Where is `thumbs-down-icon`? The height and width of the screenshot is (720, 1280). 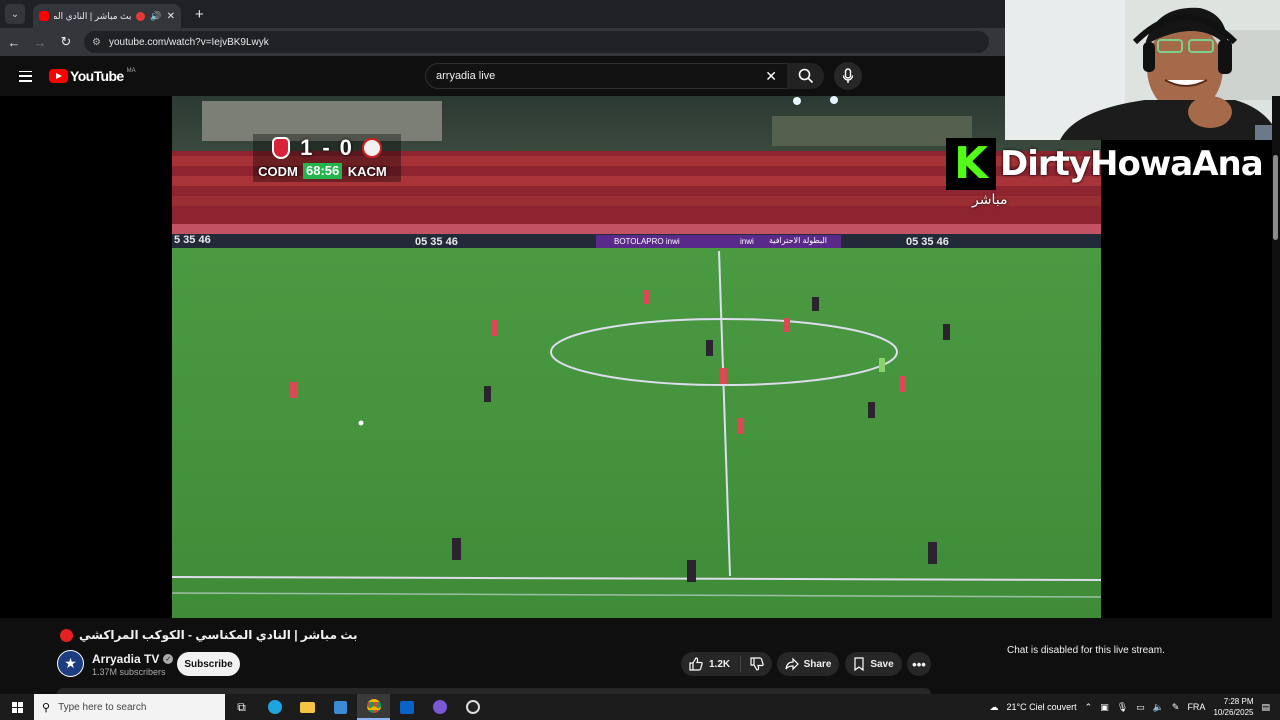
thumbs-down-icon is located at coordinates (756, 664).